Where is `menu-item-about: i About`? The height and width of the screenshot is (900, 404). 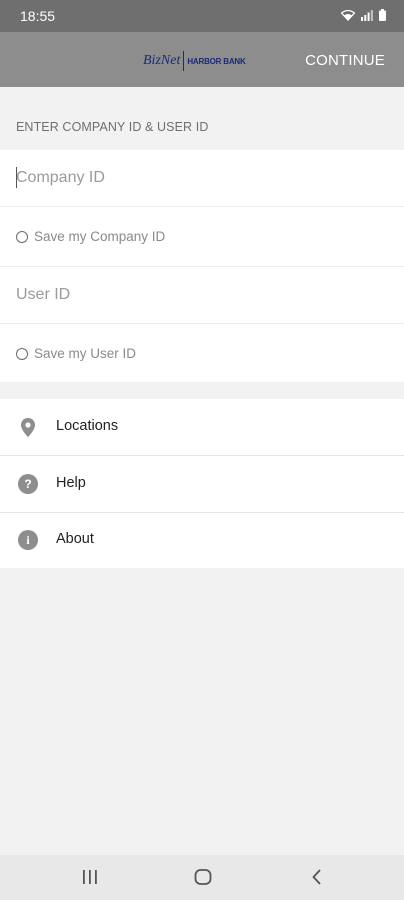 menu-item-about: i About is located at coordinates (202, 540).